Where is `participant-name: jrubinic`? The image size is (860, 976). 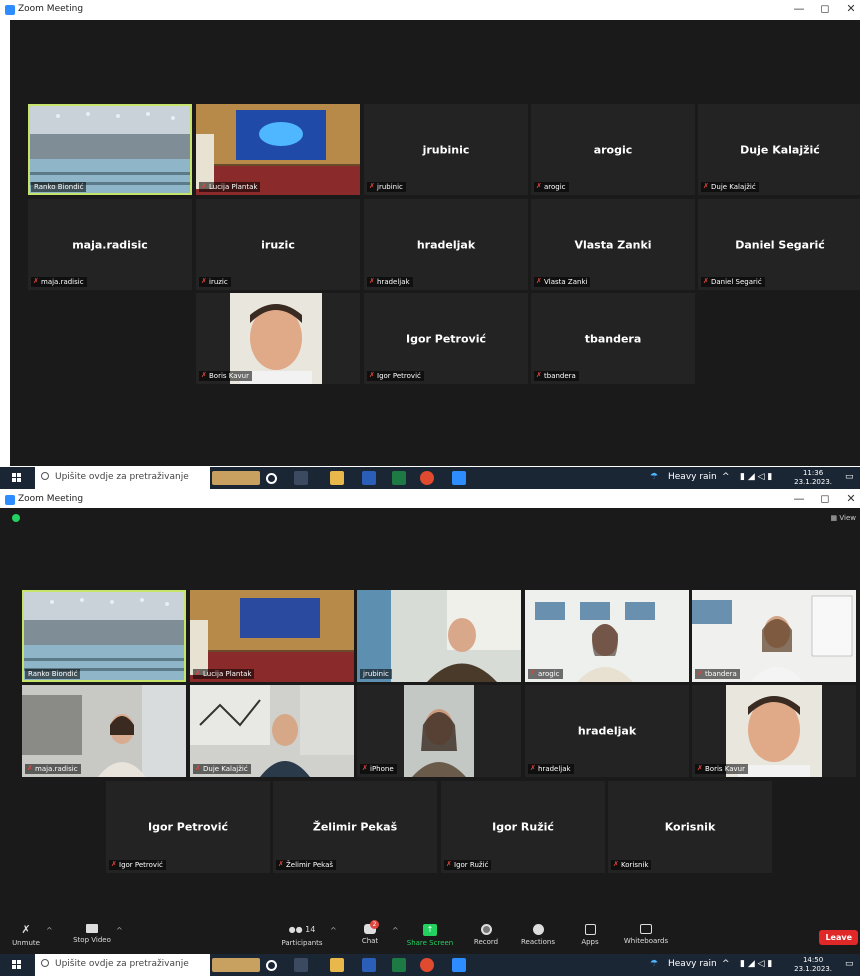 participant-name: jrubinic is located at coordinates (376, 674).